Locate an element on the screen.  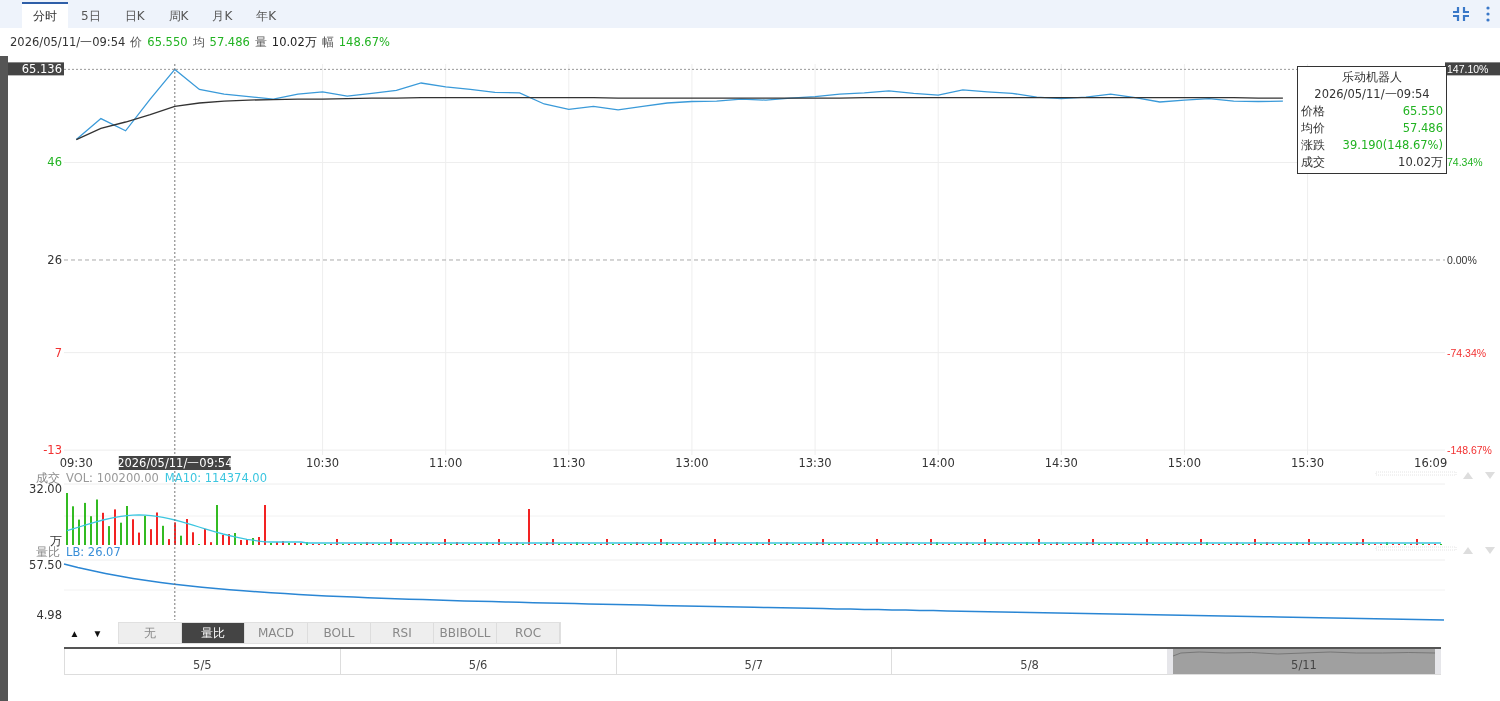
tooltip-value: 39.190(148.67%) is located at coordinates (1392, 145).